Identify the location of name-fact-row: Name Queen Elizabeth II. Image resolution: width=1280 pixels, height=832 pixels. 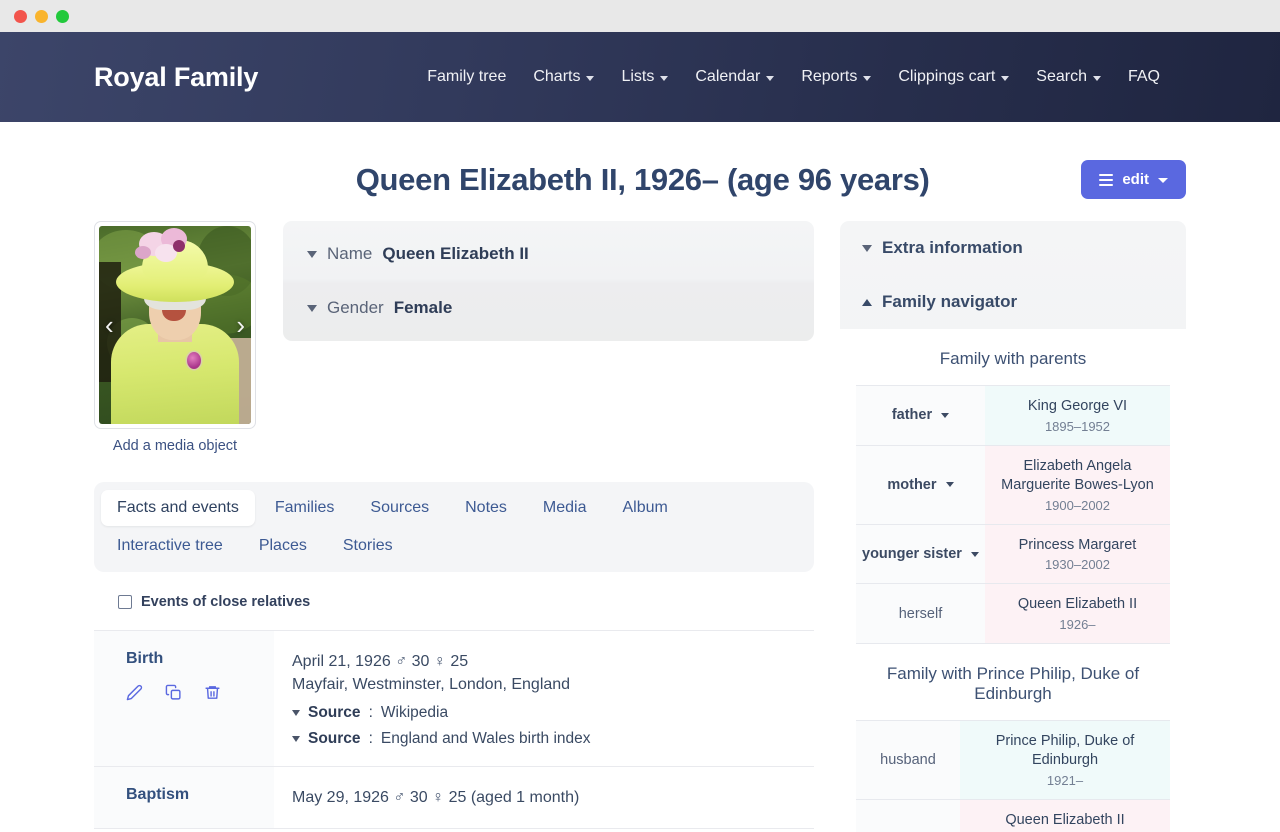
(548, 254).